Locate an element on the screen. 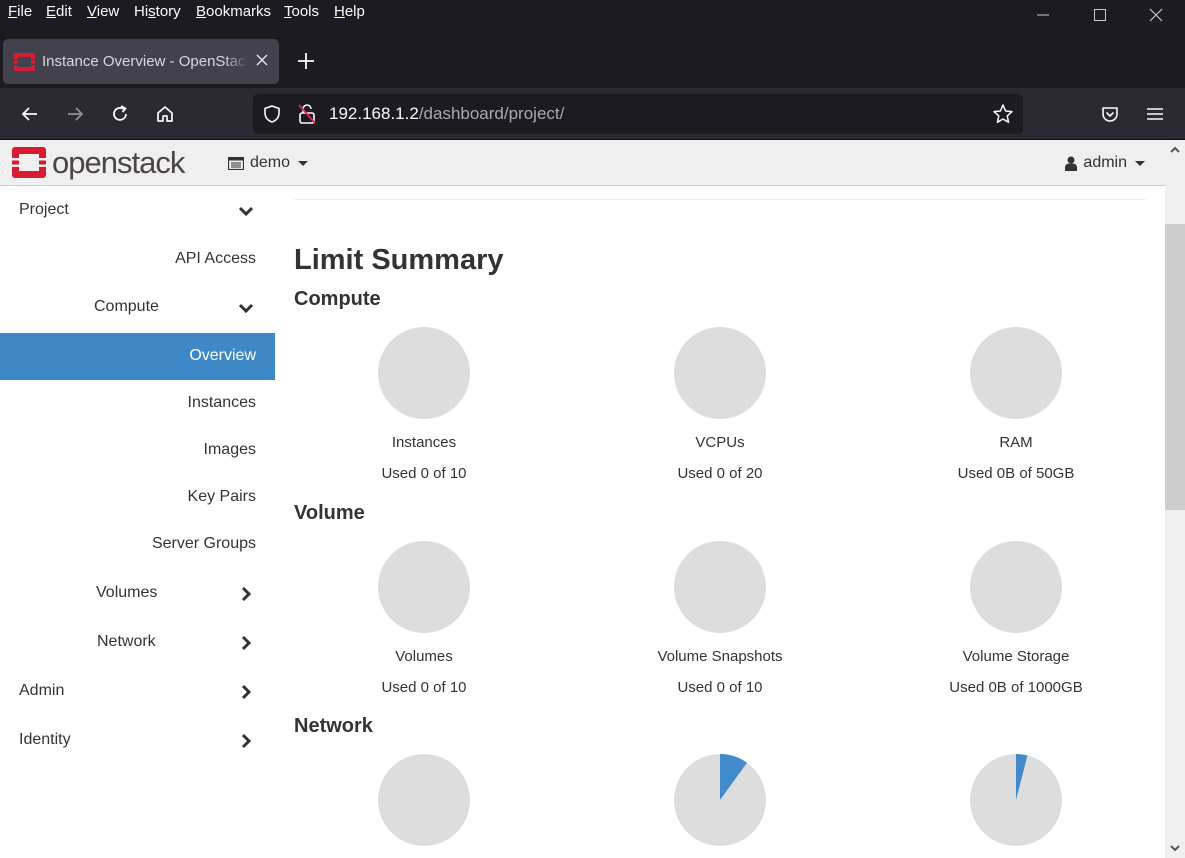 Image resolution: width=1185 pixels, height=858 pixels. reload-button is located at coordinates (120, 114).